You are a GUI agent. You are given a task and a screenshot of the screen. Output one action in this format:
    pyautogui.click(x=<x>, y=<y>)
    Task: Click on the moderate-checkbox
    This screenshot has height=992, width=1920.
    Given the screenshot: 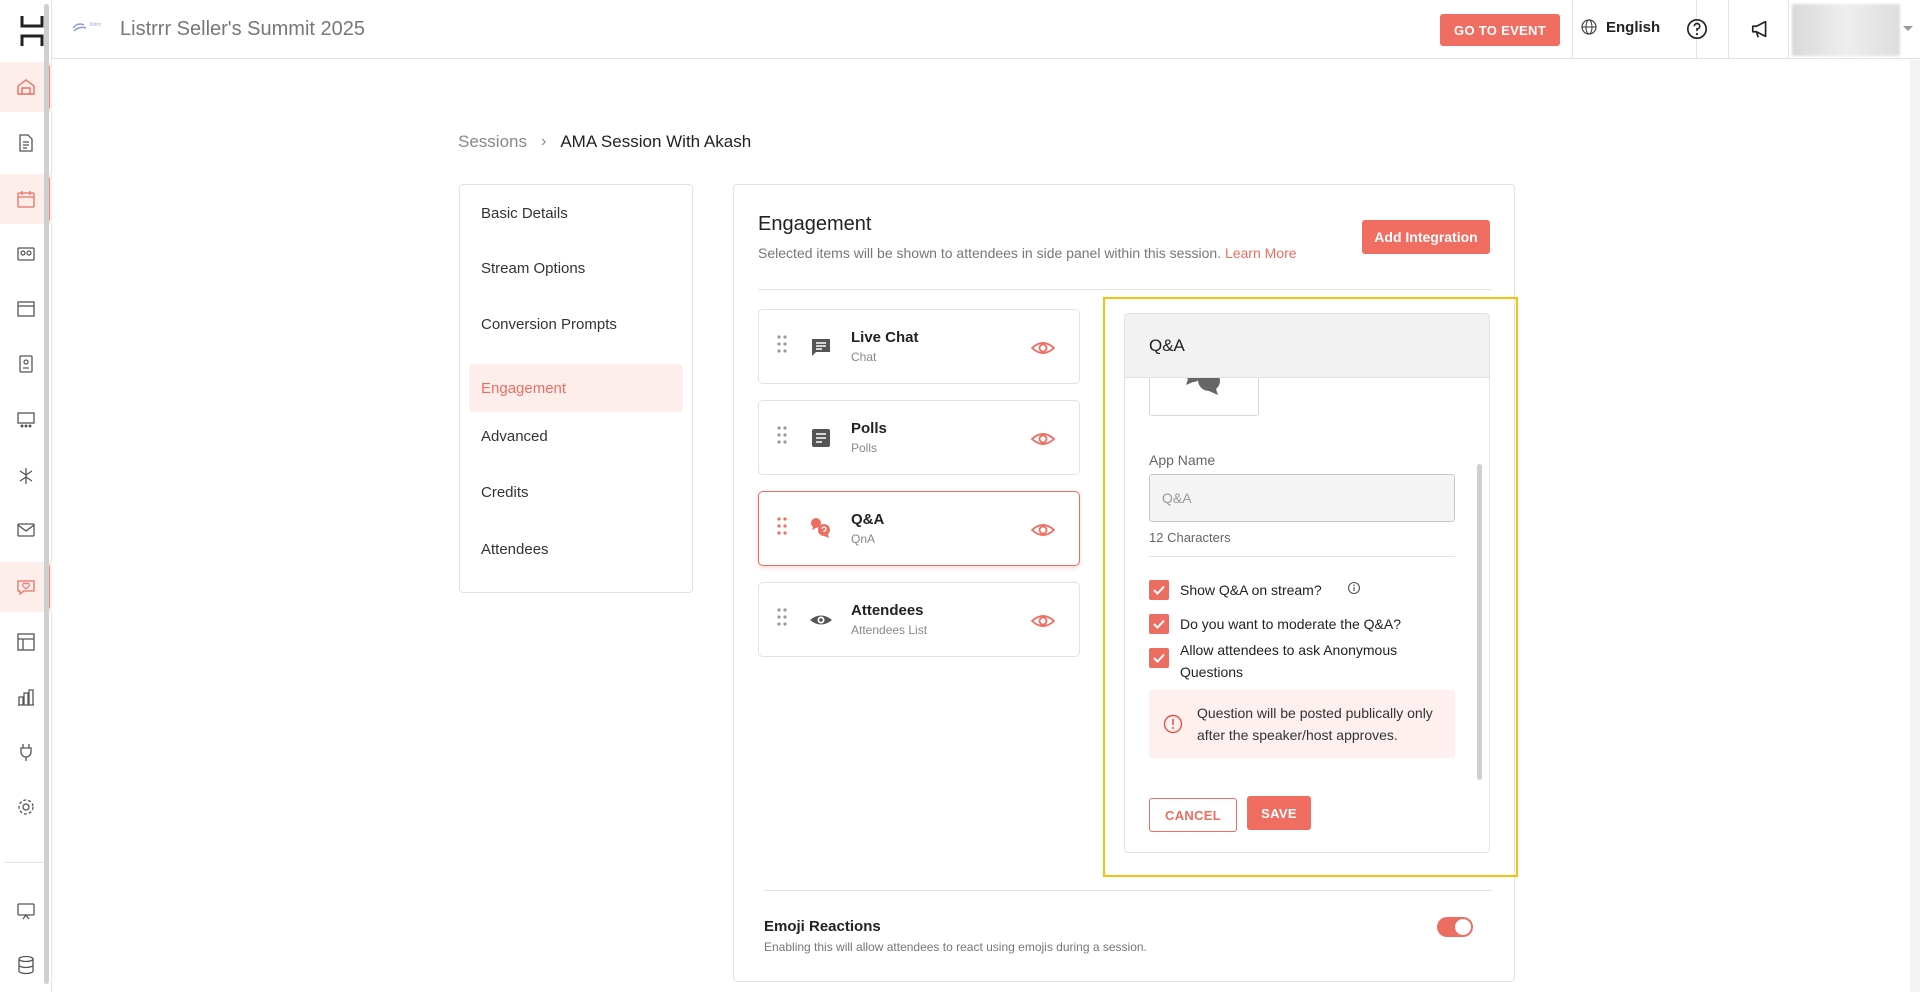 What is the action you would take?
    pyautogui.click(x=1159, y=624)
    